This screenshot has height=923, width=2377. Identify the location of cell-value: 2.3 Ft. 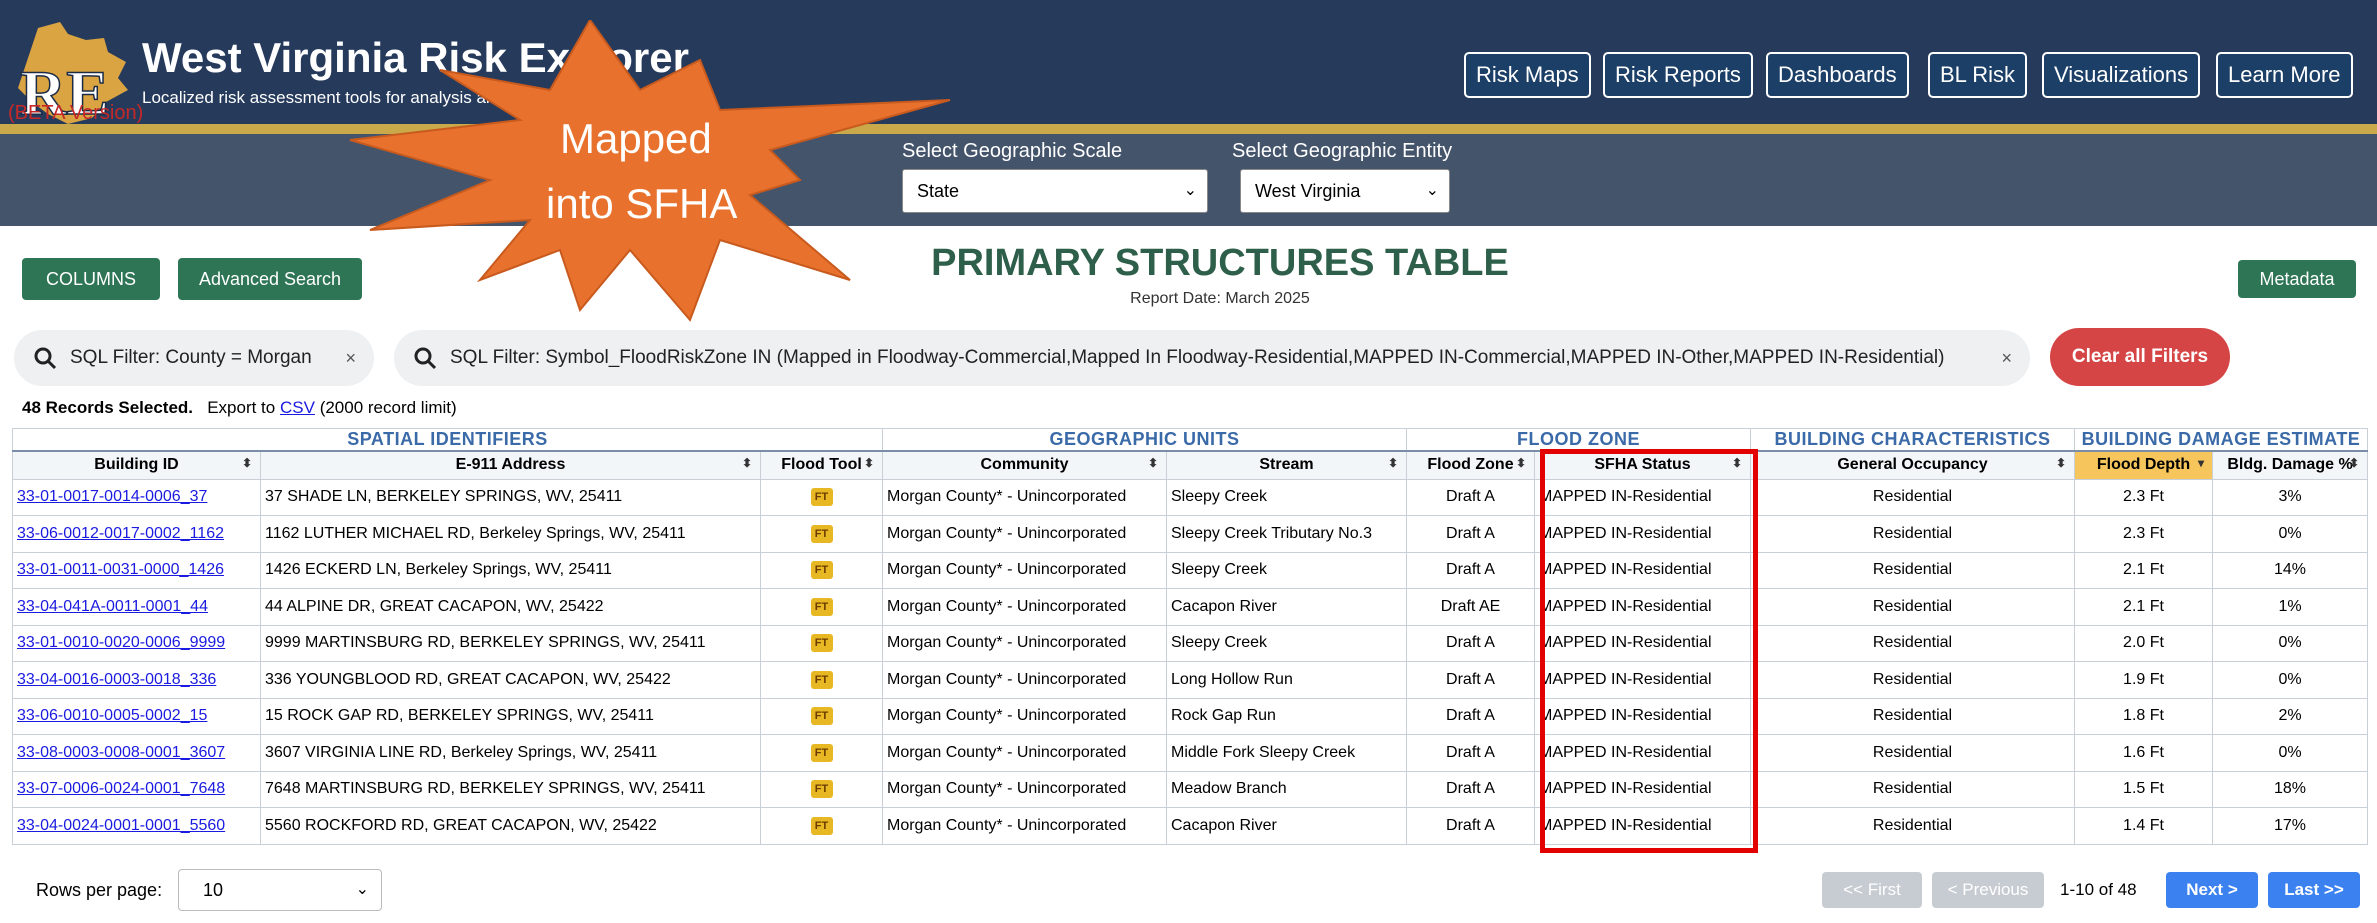
(2143, 497).